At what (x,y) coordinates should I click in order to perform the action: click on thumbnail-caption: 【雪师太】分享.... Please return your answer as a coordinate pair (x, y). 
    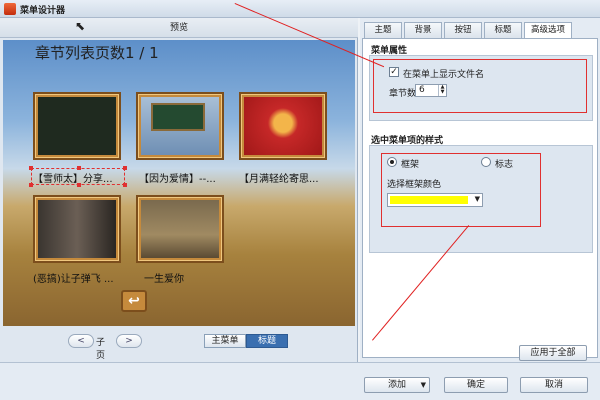
    Looking at the image, I should click on (73, 177).